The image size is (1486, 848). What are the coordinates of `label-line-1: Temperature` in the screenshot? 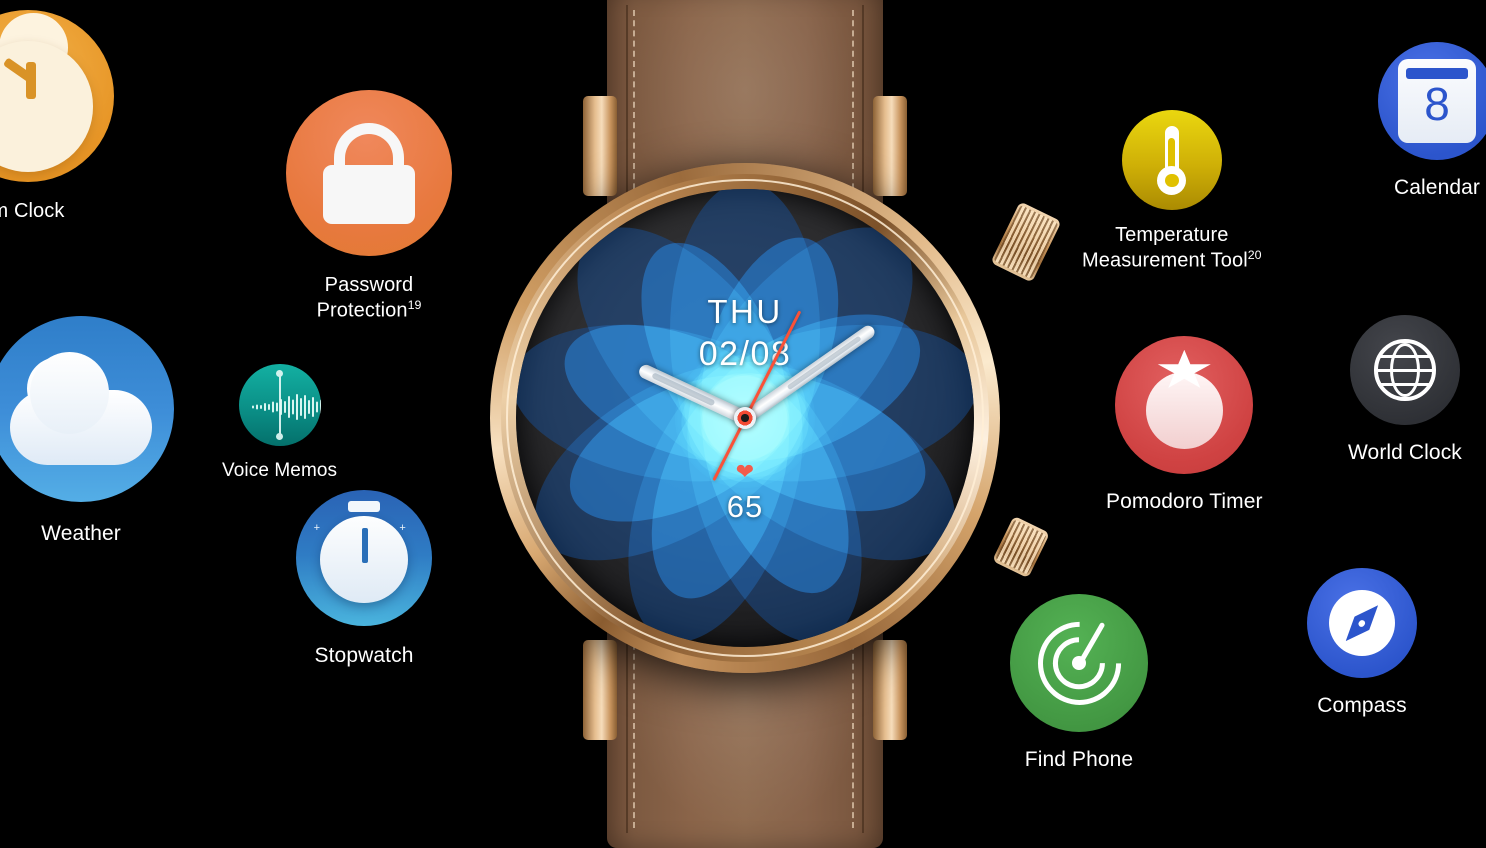 It's located at (1172, 235).